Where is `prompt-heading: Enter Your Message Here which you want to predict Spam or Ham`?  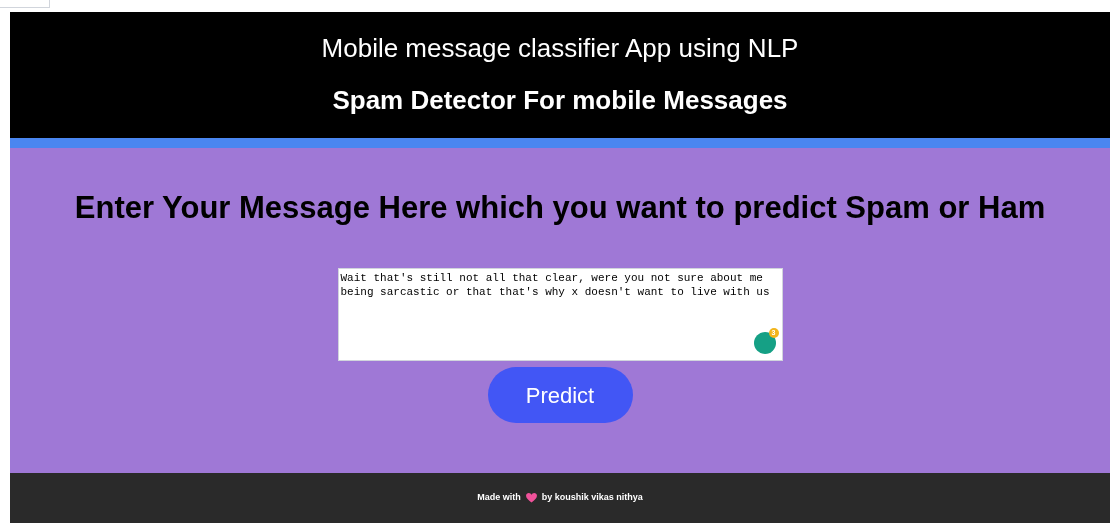 prompt-heading: Enter Your Message Here which you want to predict Spam or Ham is located at coordinates (560, 208).